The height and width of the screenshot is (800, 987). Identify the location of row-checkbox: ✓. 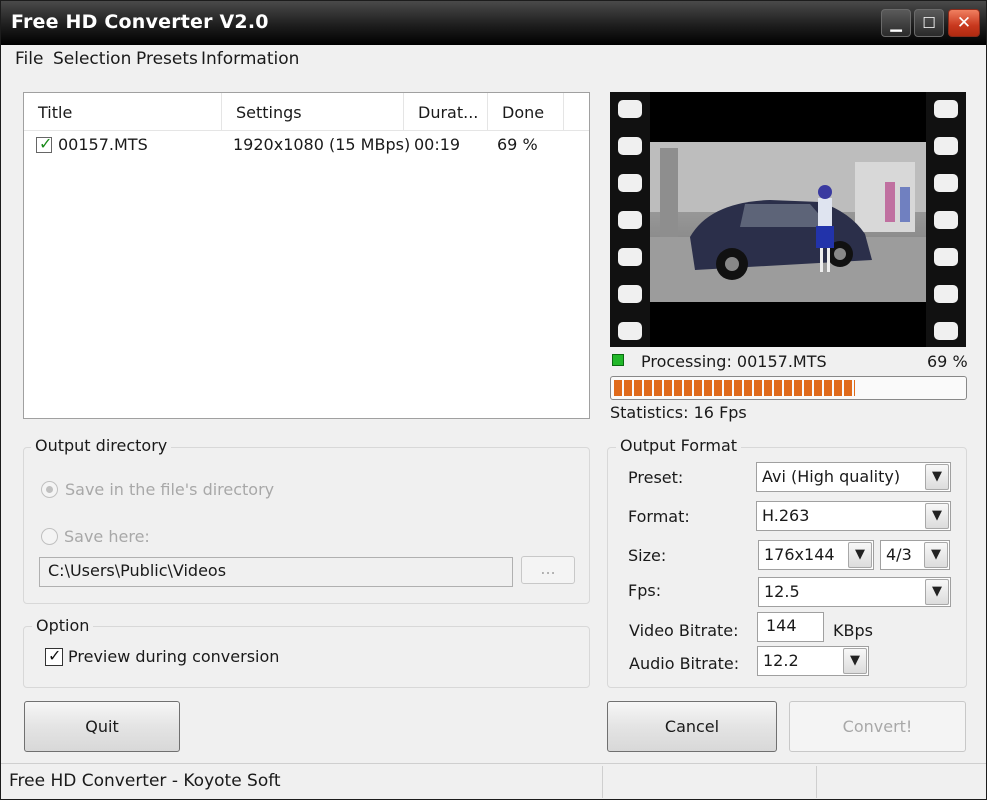
(44, 143).